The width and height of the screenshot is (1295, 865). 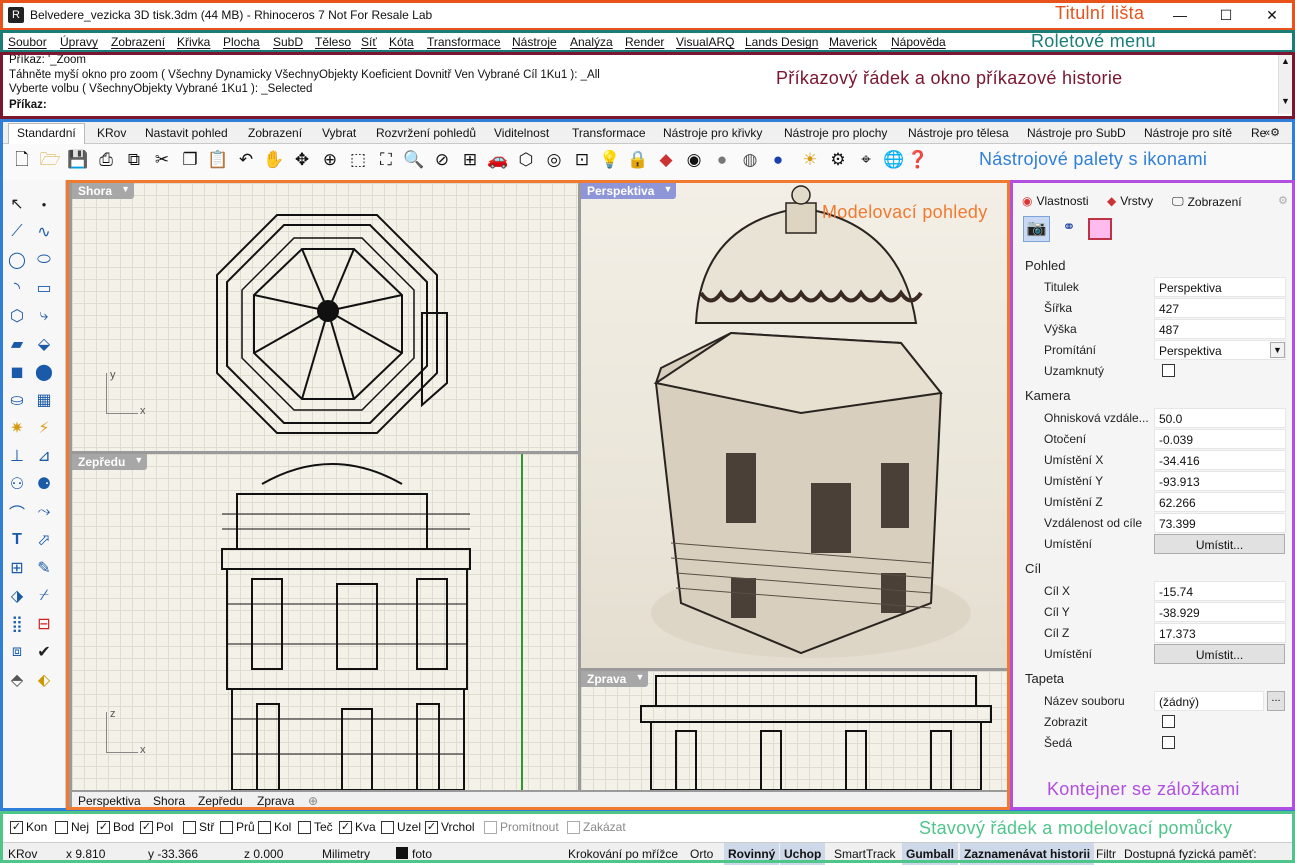 I want to click on vptab-perspektiva: Perspektiva, so click(x=109, y=801).